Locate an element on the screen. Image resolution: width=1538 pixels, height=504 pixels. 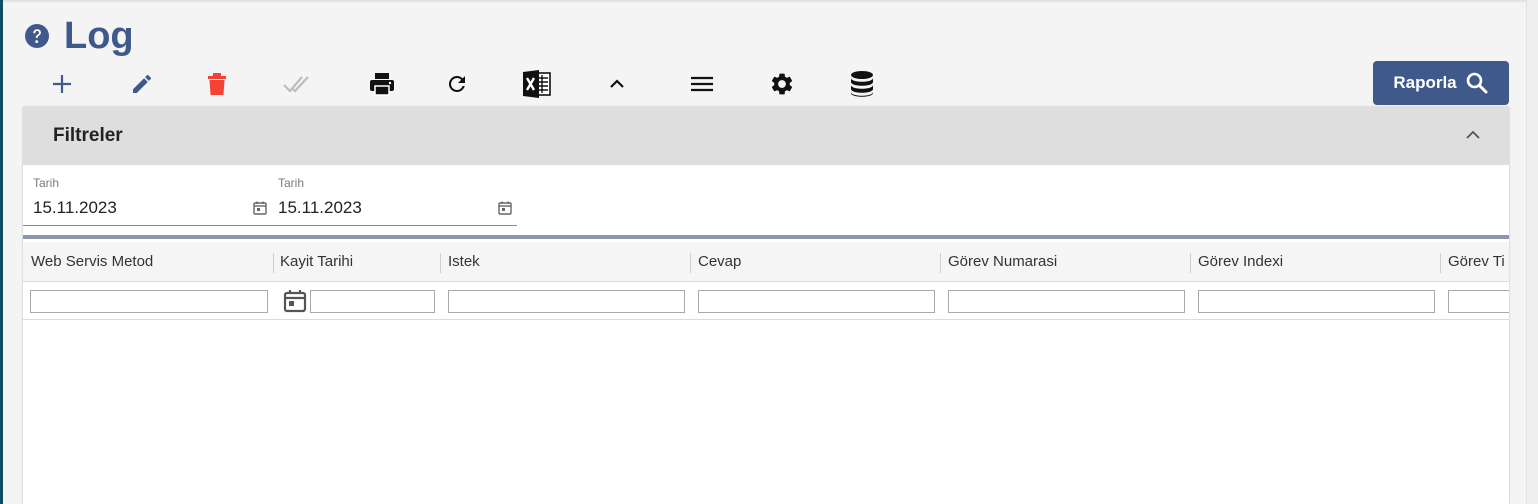
search-icon is located at coordinates (1477, 83).